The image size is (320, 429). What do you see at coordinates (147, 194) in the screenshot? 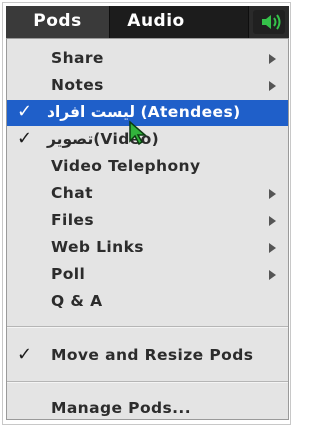
I see `menu-item-chat: Chat` at bounding box center [147, 194].